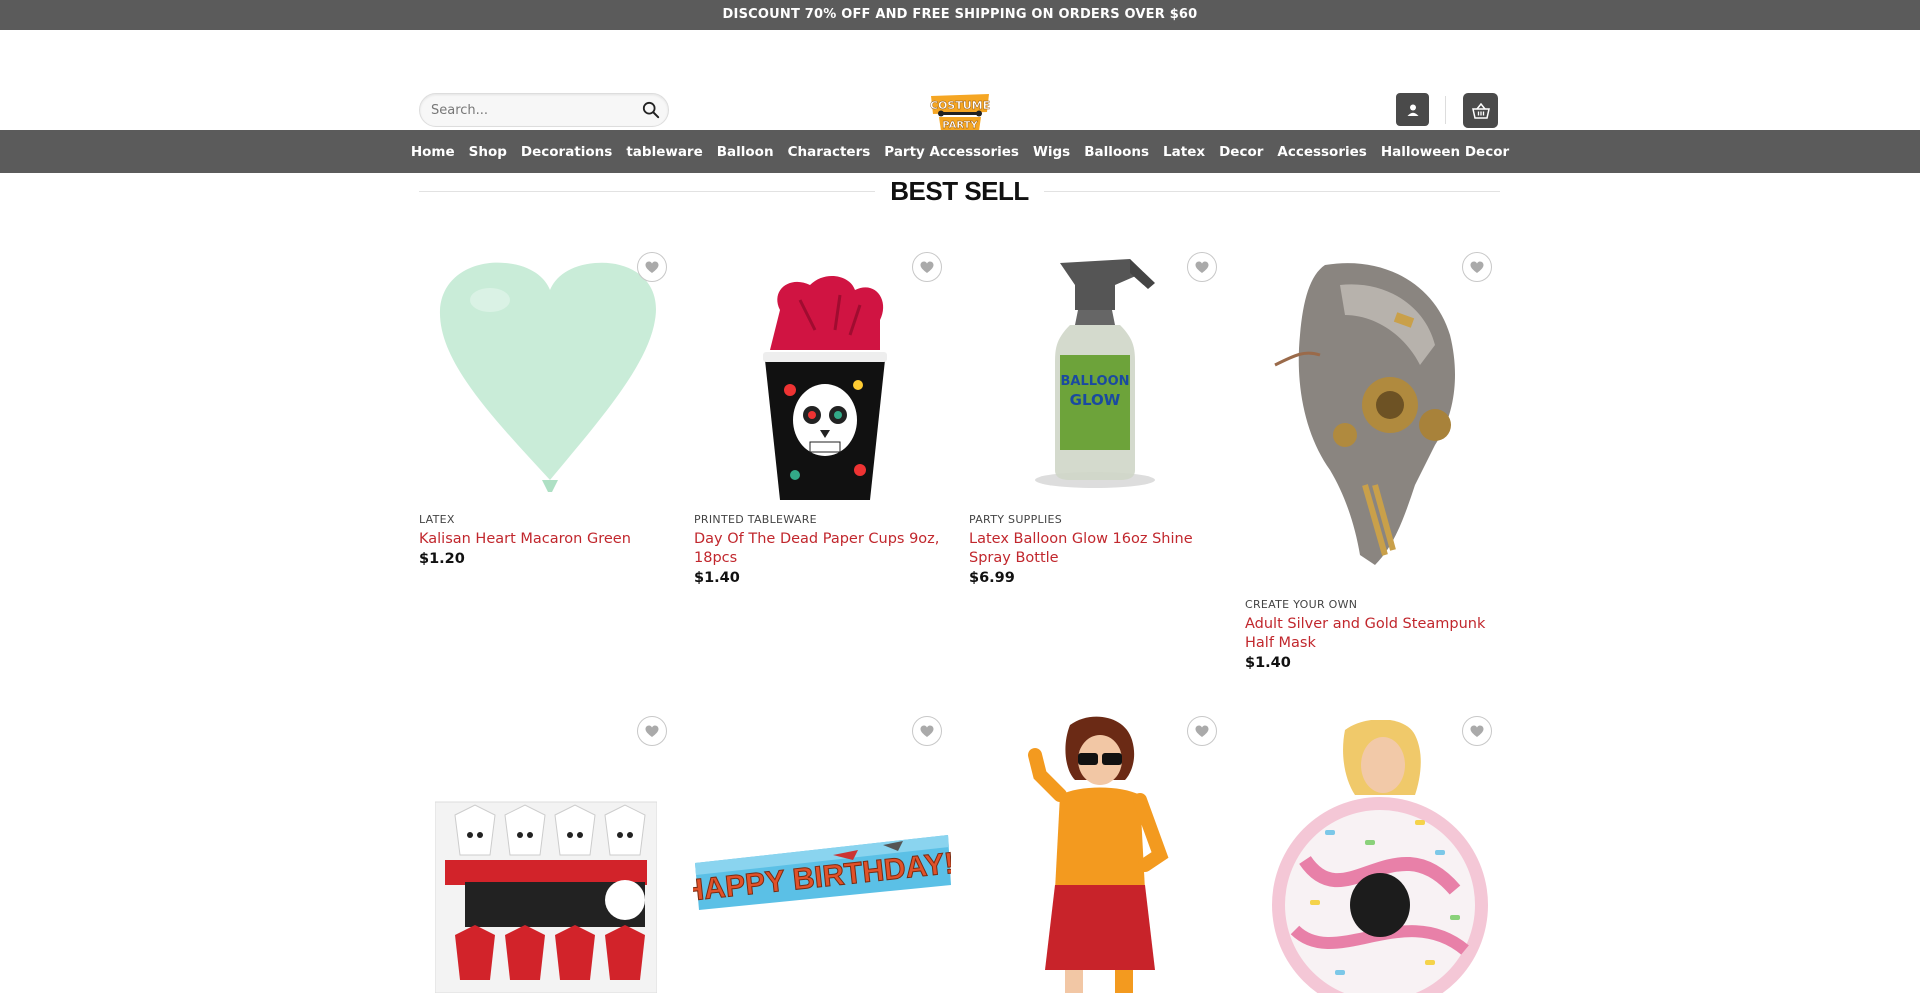  What do you see at coordinates (1241, 152) in the screenshot?
I see `nav-decor: Decor` at bounding box center [1241, 152].